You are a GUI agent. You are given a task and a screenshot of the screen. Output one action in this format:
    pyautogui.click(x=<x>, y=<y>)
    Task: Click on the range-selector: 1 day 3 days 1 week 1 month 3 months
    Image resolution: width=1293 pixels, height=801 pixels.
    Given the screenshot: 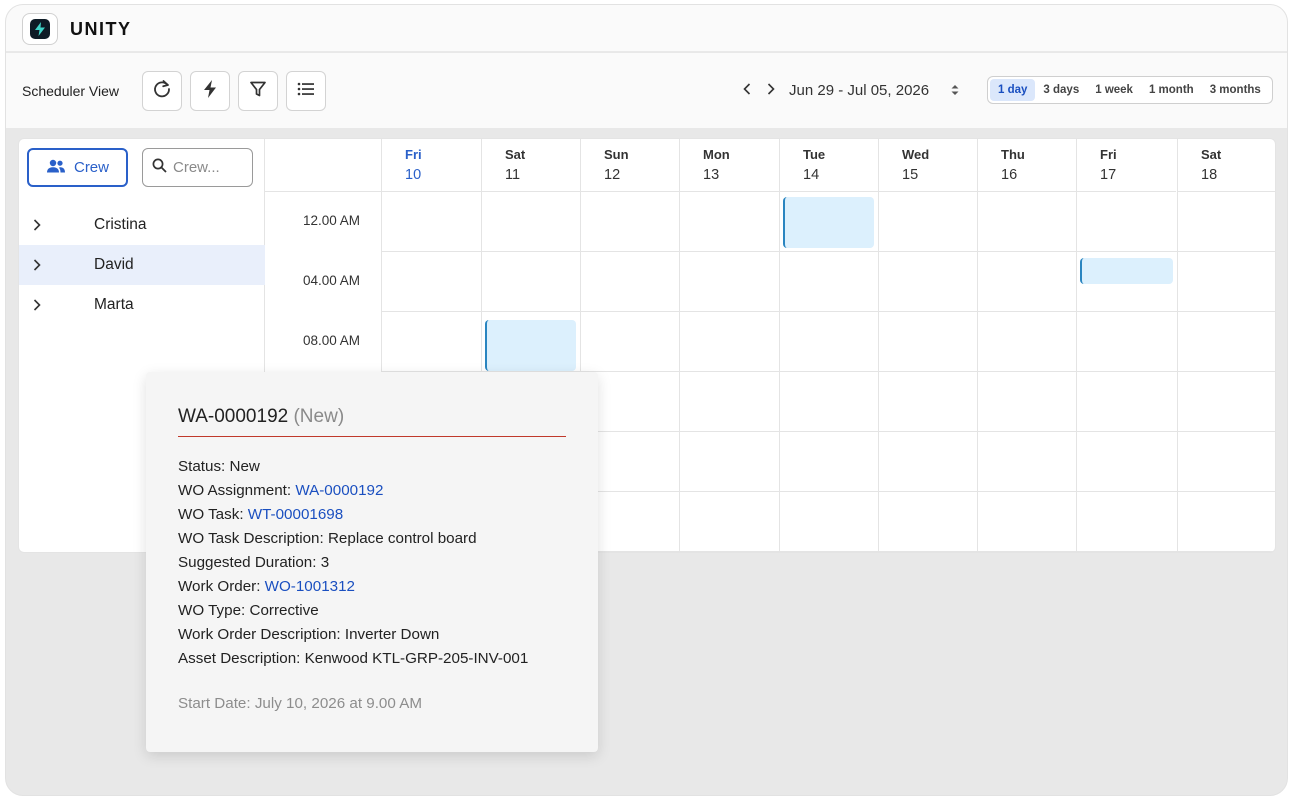 What is the action you would take?
    pyautogui.click(x=1130, y=90)
    